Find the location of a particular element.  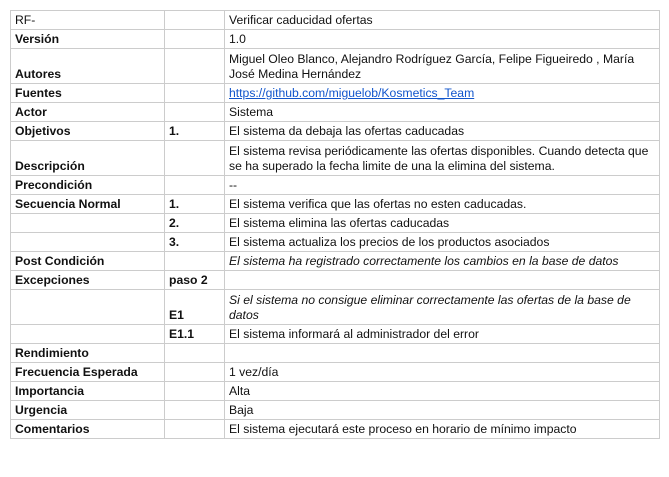

row-frecuencia: Frecuencia Esperada 1 vez/día is located at coordinates (335, 372).